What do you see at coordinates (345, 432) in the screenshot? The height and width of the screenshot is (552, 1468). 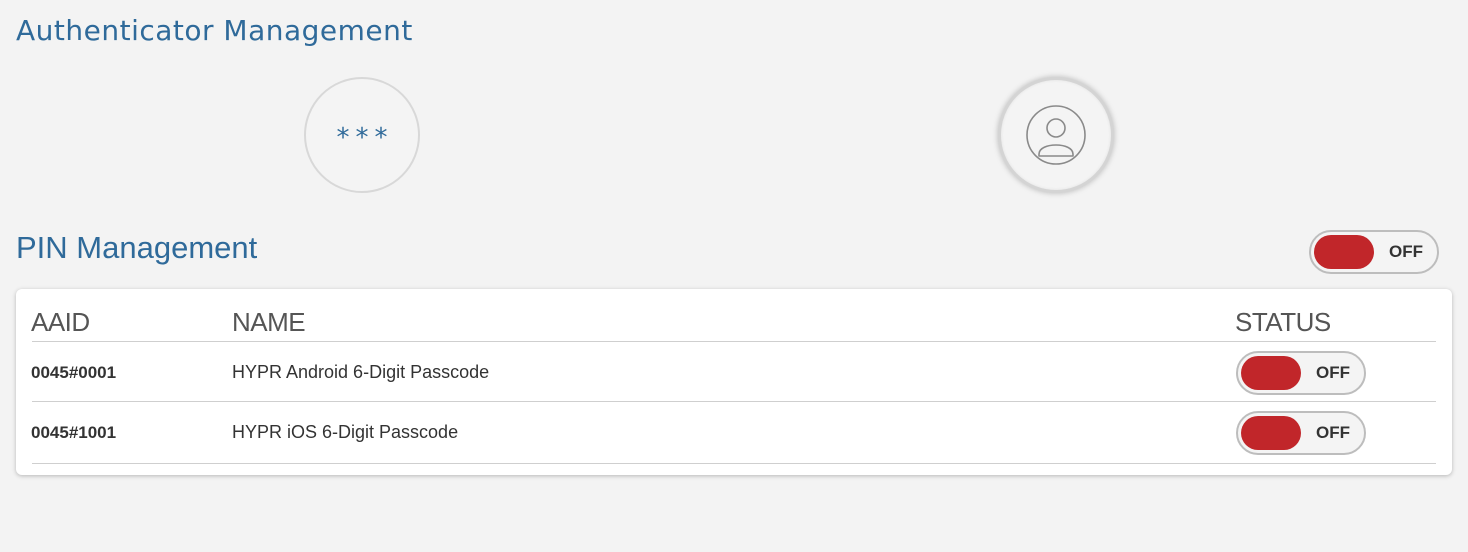 I see `row-name: HYPR iOS 6-Digit Passcode` at bounding box center [345, 432].